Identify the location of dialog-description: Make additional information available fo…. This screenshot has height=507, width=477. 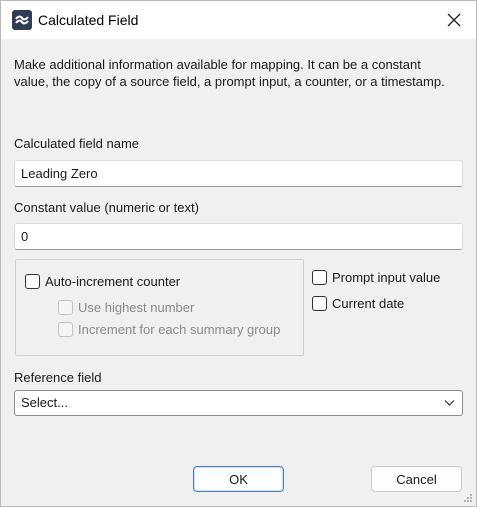
(229, 73).